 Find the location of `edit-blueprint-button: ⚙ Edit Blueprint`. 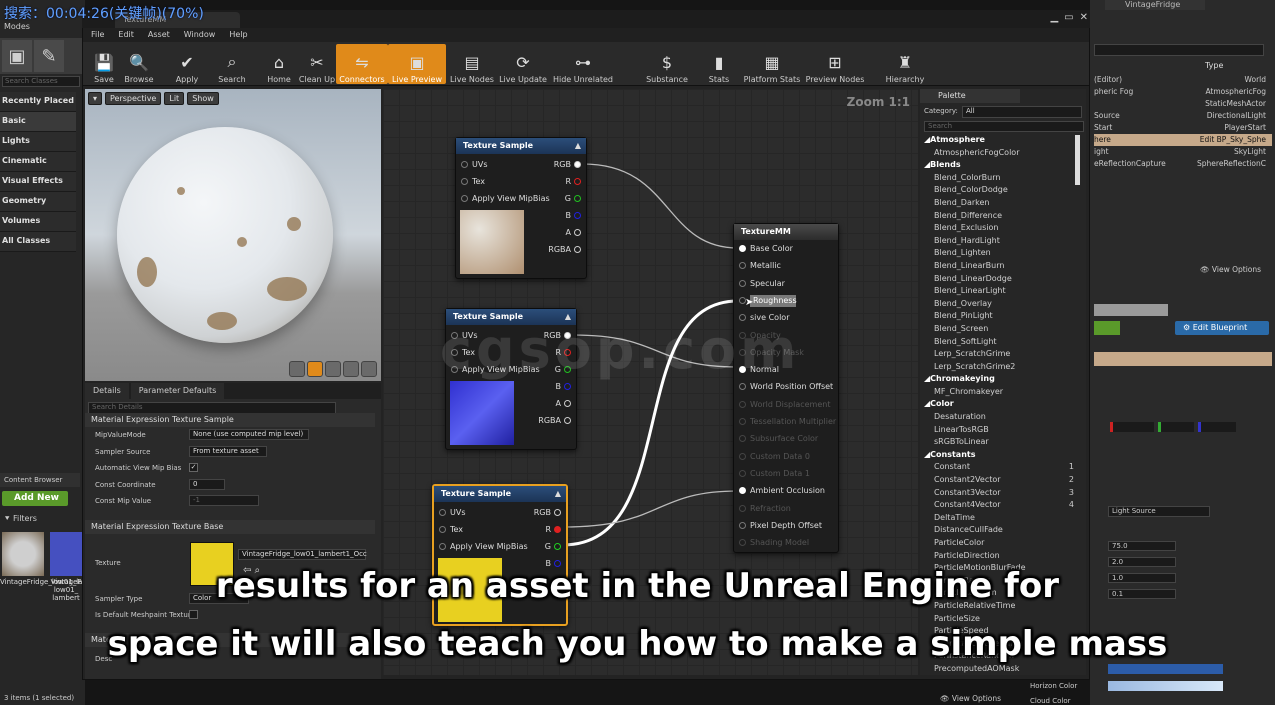

edit-blueprint-button: ⚙ Edit Blueprint is located at coordinates (1222, 328).